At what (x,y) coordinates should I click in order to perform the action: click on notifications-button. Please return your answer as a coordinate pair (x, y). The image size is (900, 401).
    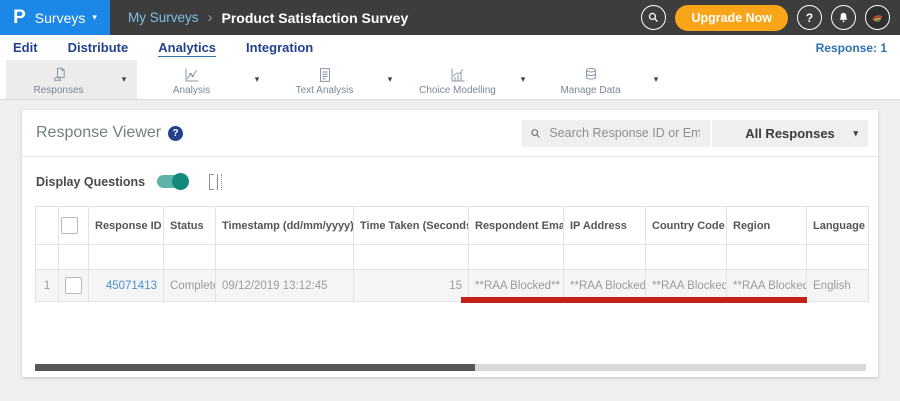
    Looking at the image, I should click on (843, 17).